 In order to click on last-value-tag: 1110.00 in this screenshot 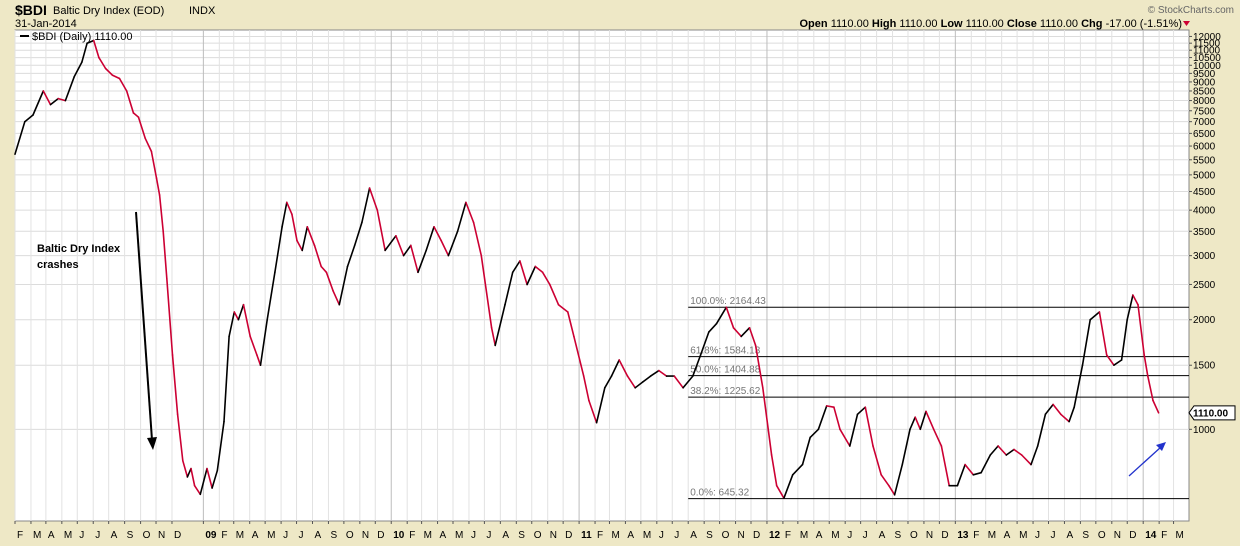, I will do `click(1212, 413)`.